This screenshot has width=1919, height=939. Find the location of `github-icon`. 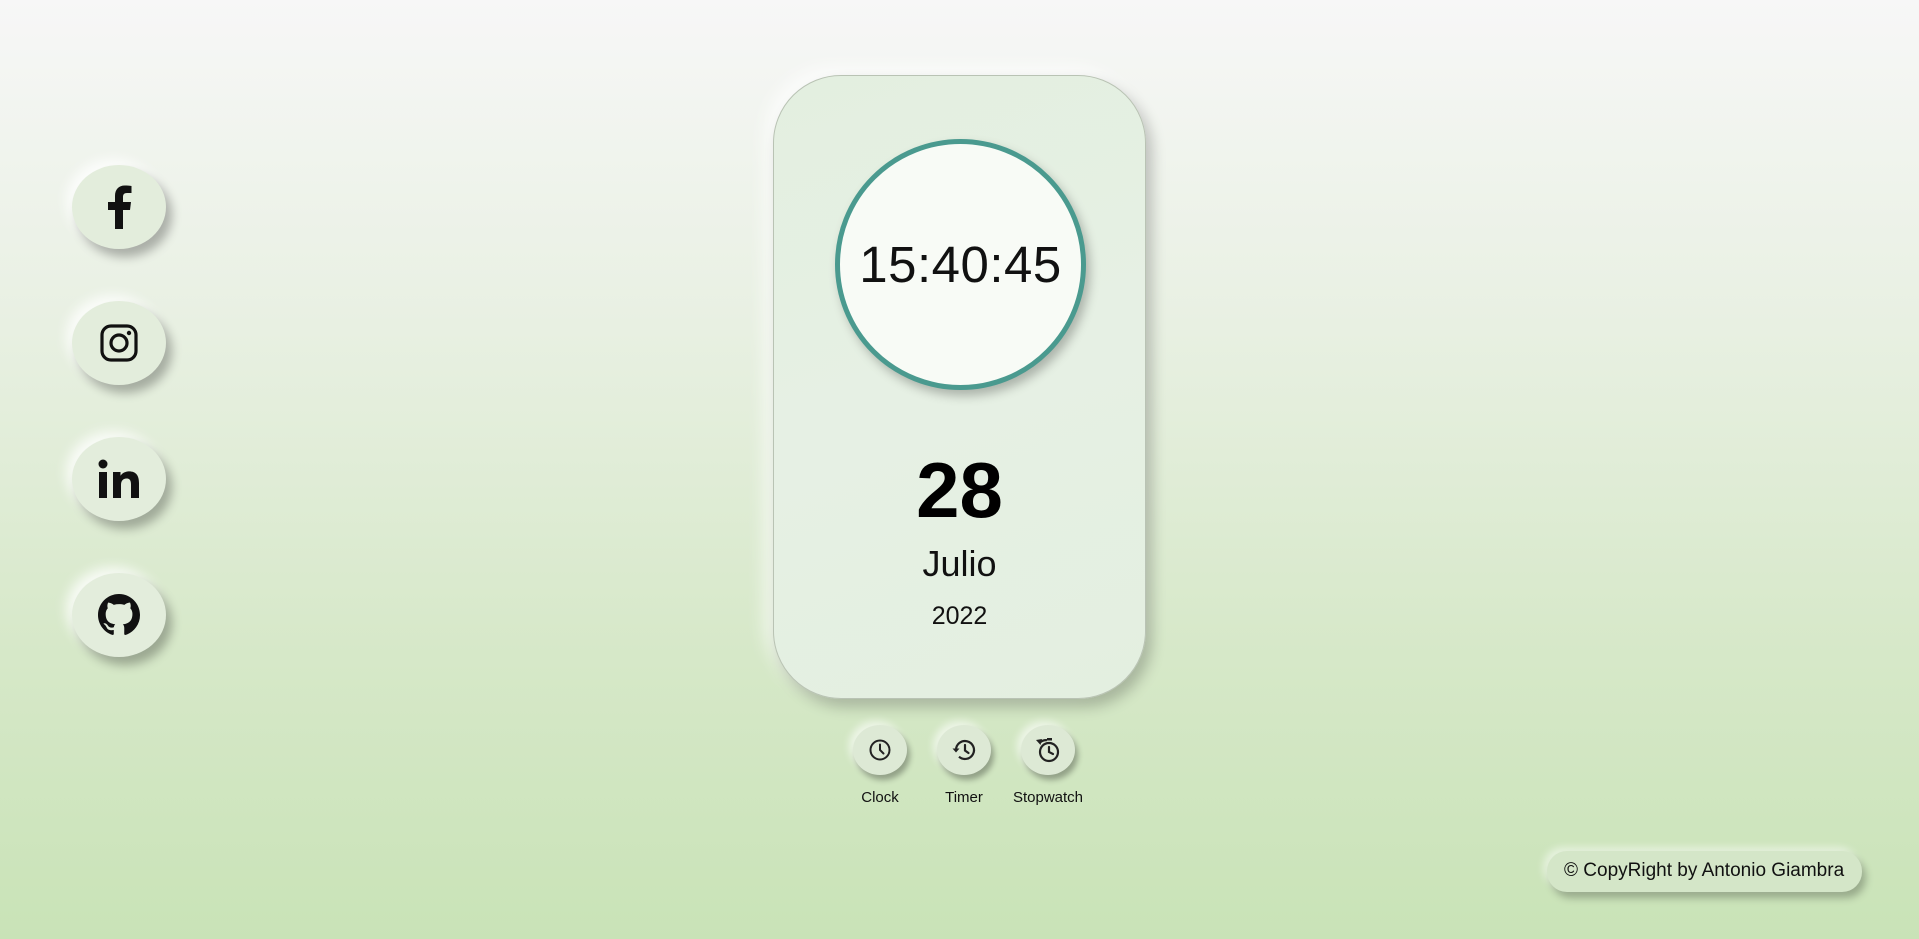

github-icon is located at coordinates (119, 614).